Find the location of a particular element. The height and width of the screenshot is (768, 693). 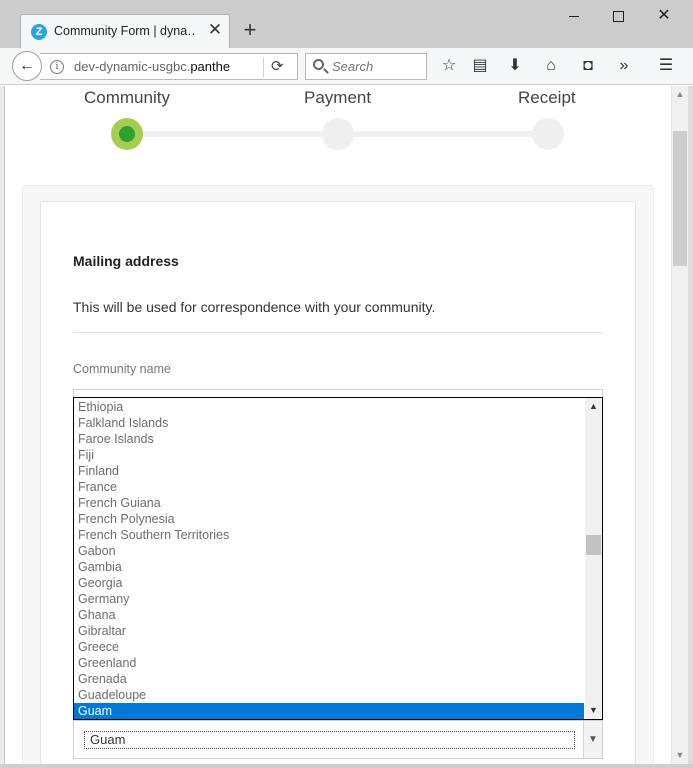

country-select-value: Guam is located at coordinates (329, 740).